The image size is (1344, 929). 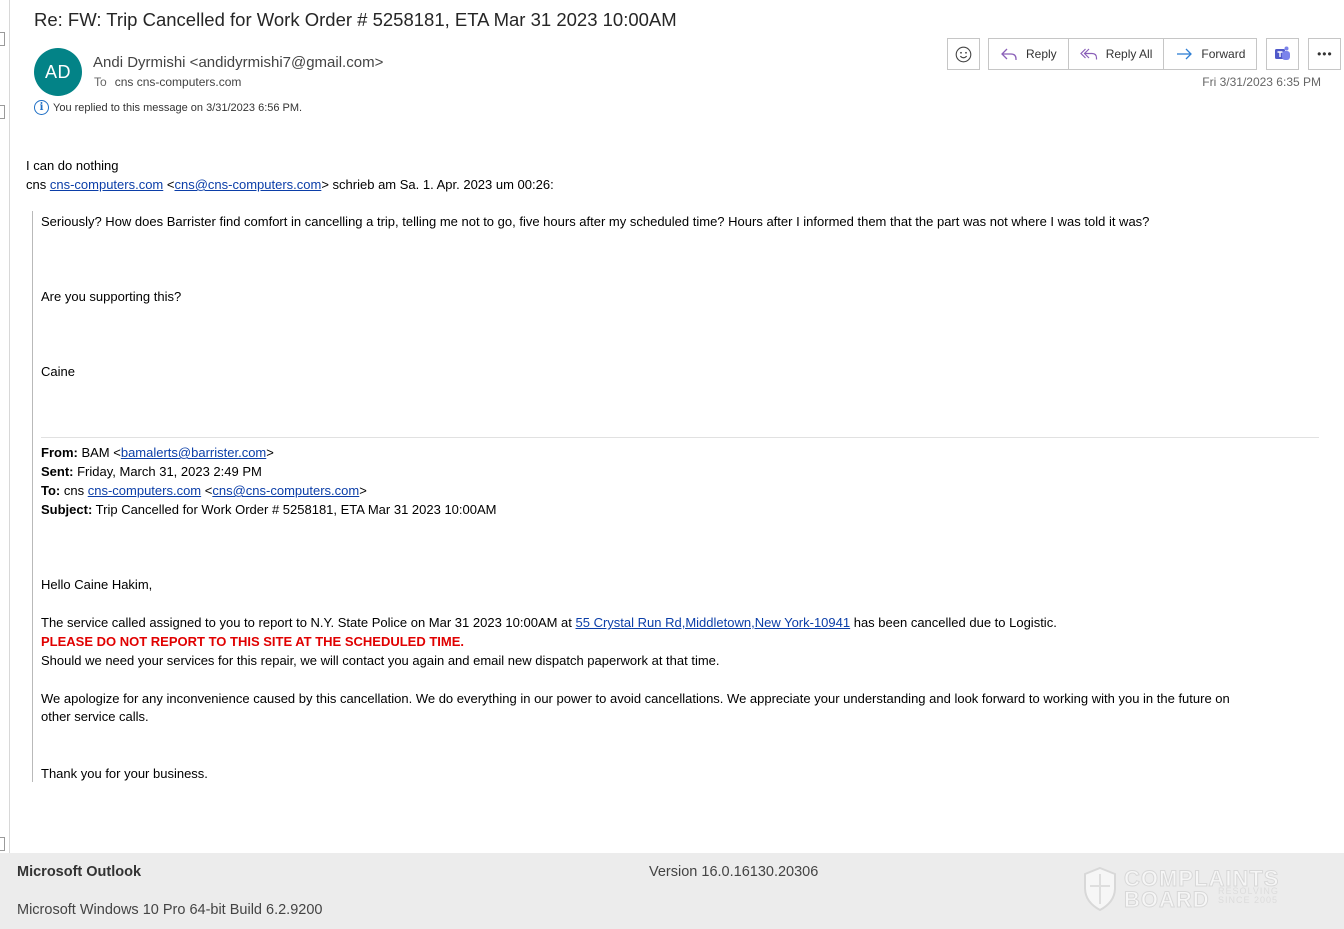 What do you see at coordinates (111, 296) in the screenshot?
I see `quote-paragraph: Are you supporting this?` at bounding box center [111, 296].